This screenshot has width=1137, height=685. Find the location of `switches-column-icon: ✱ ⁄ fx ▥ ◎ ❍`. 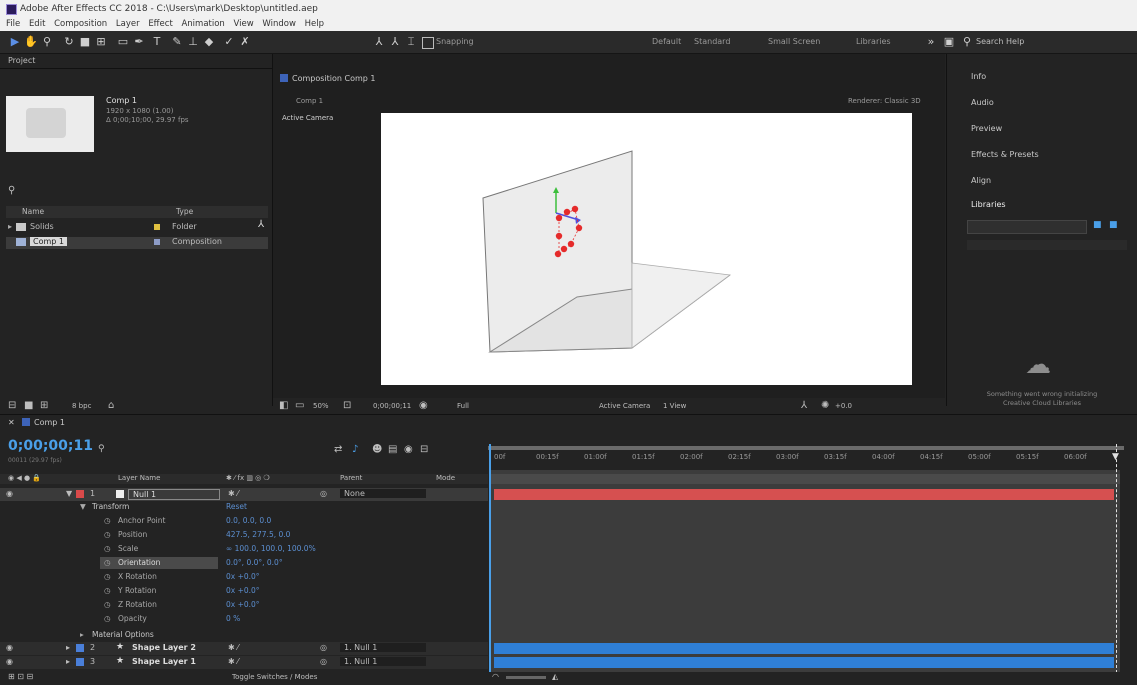

switches-column-icon: ✱ ⁄ fx ▥ ◎ ❍ is located at coordinates (248, 478).